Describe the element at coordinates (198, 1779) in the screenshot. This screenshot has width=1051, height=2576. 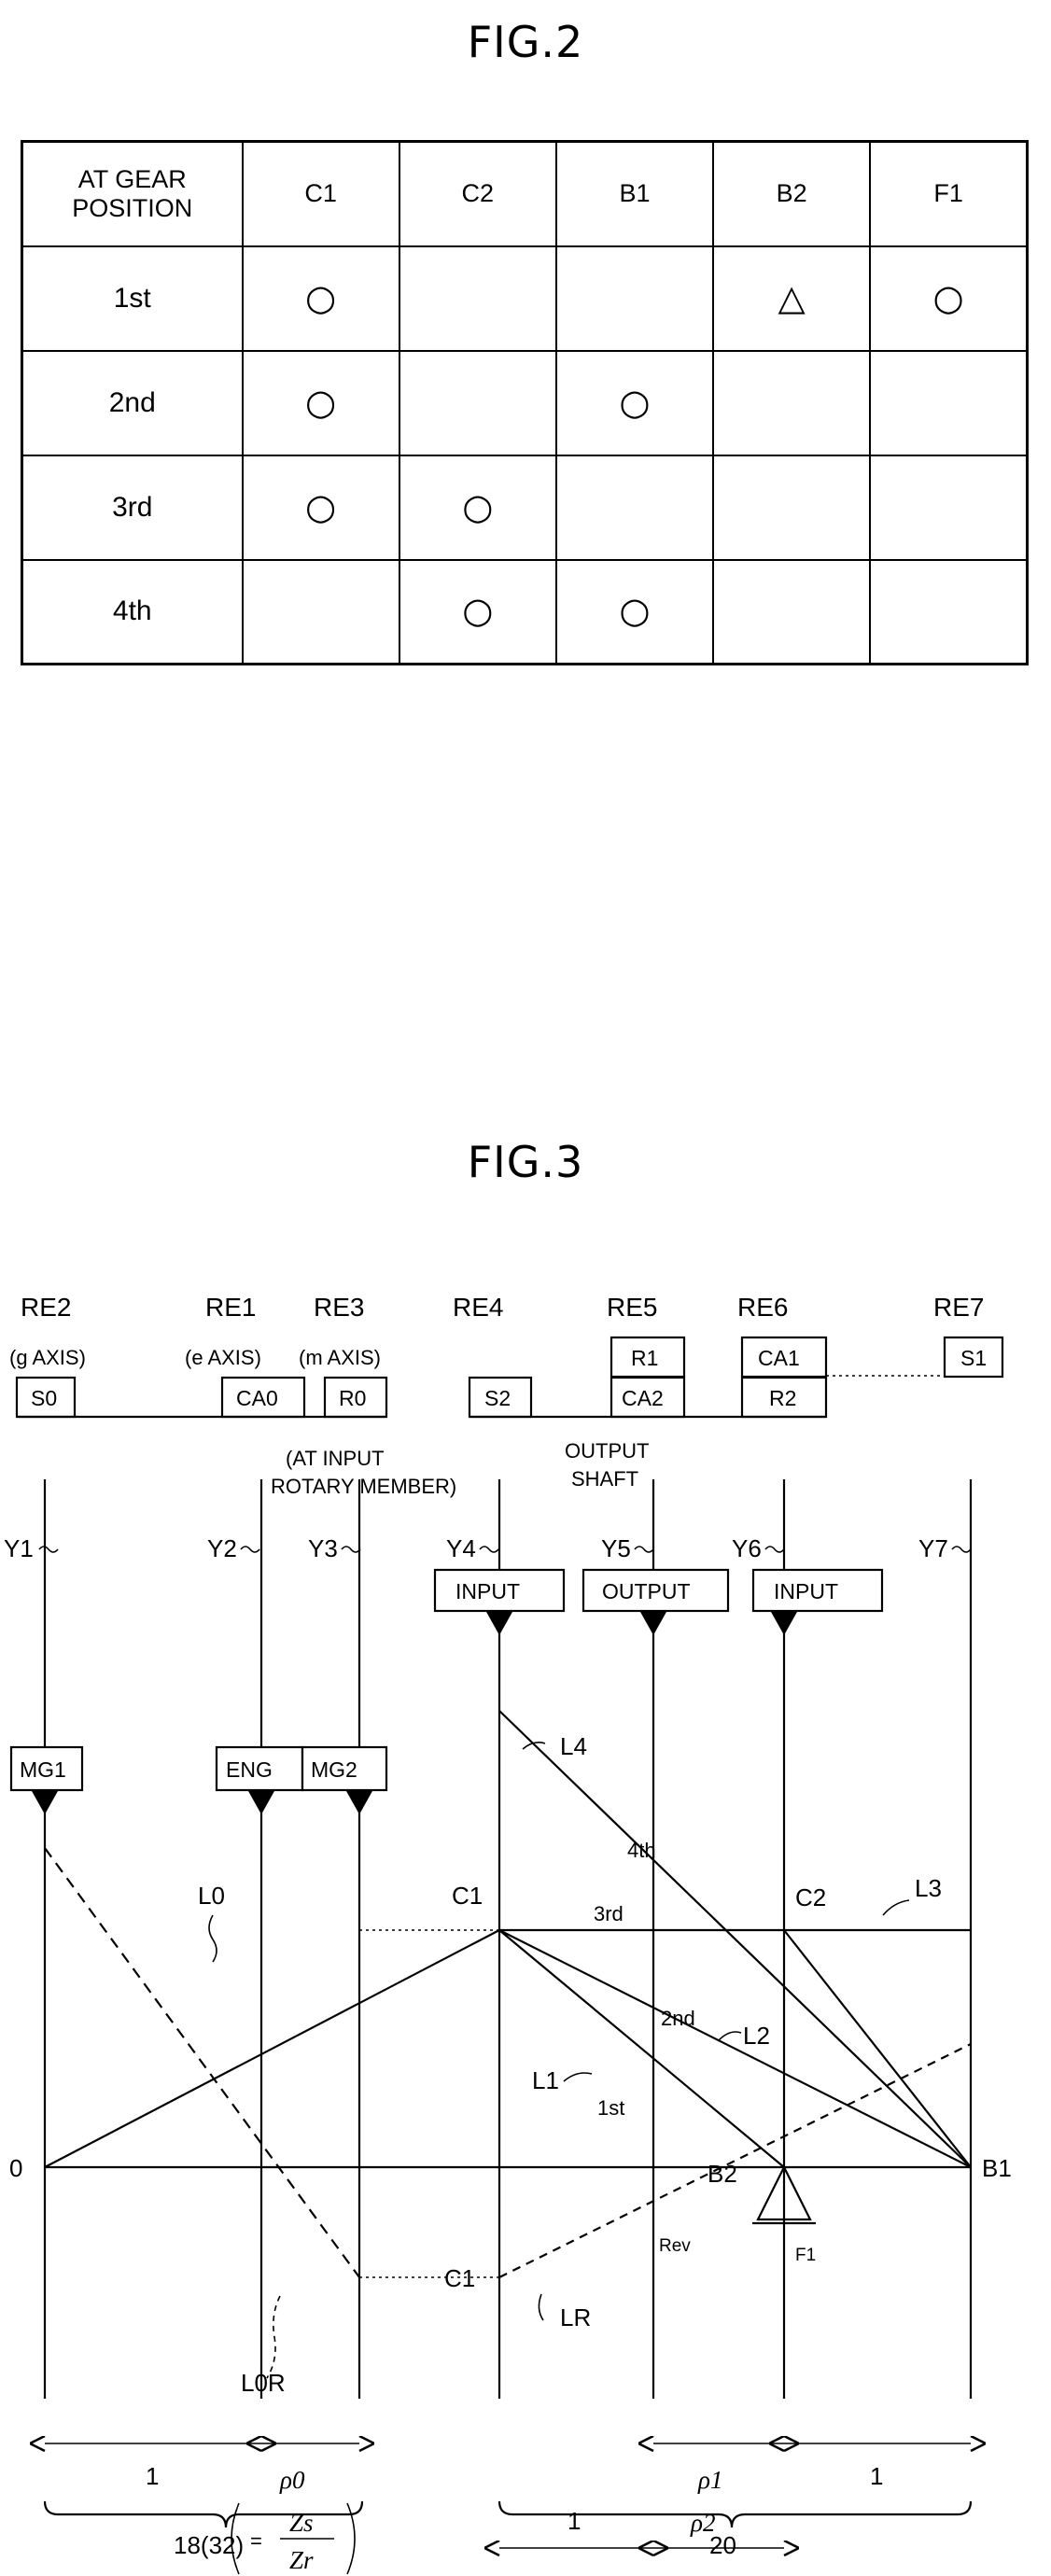
I see `device-boxes: MG1 ENG MG2` at that location.